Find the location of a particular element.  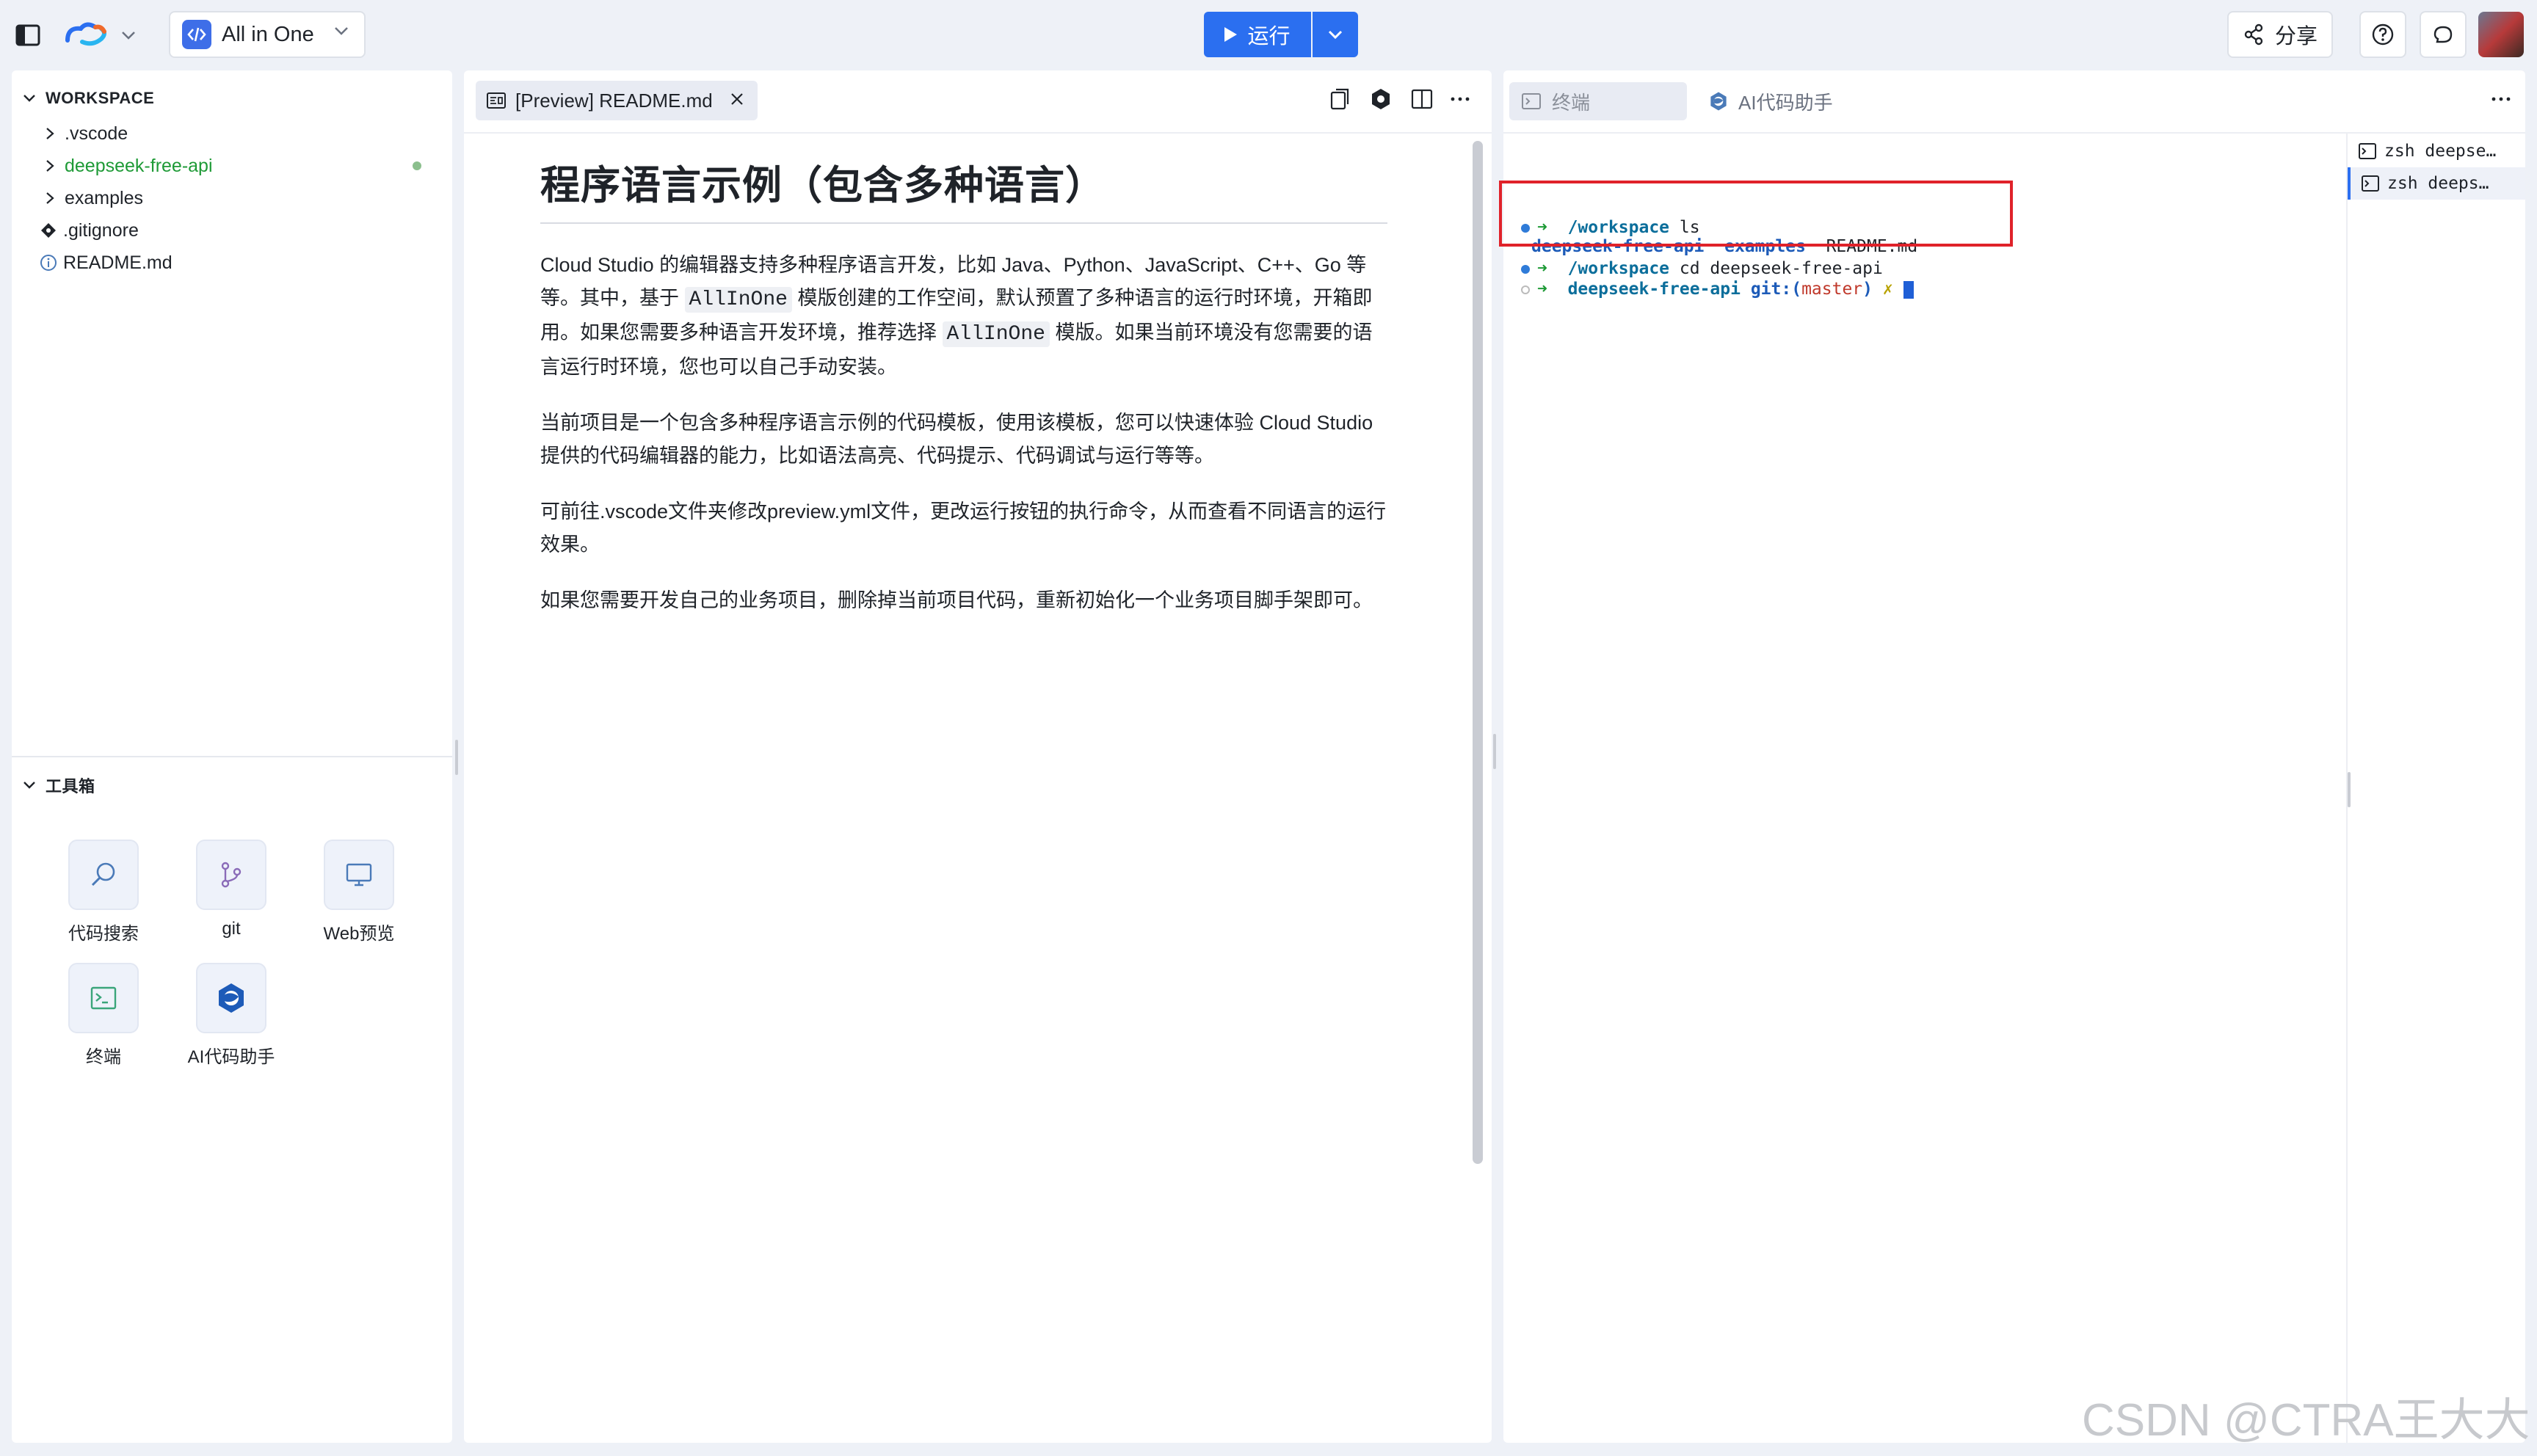

tab-bar-divider is located at coordinates (978, 133).